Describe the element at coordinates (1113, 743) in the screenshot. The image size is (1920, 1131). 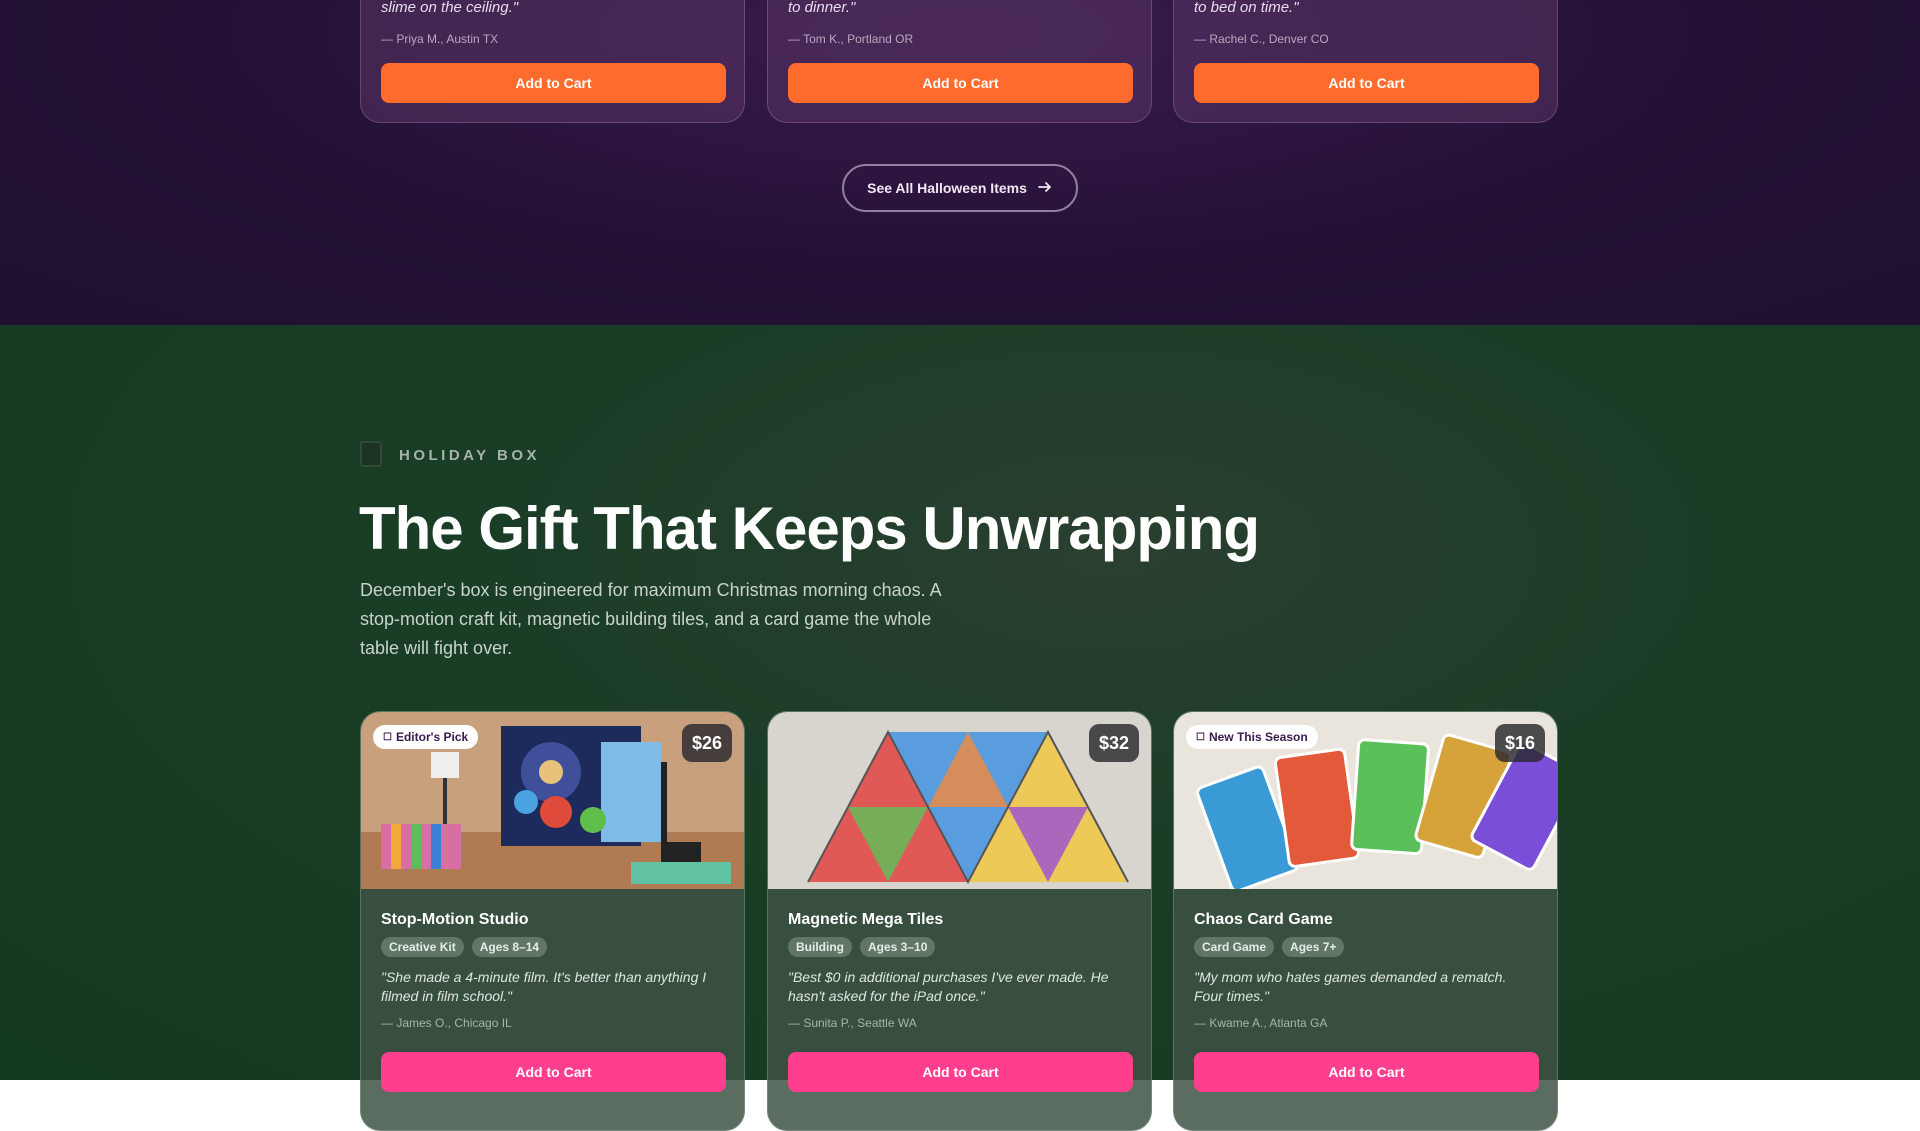
I see `price-tag: $32` at that location.